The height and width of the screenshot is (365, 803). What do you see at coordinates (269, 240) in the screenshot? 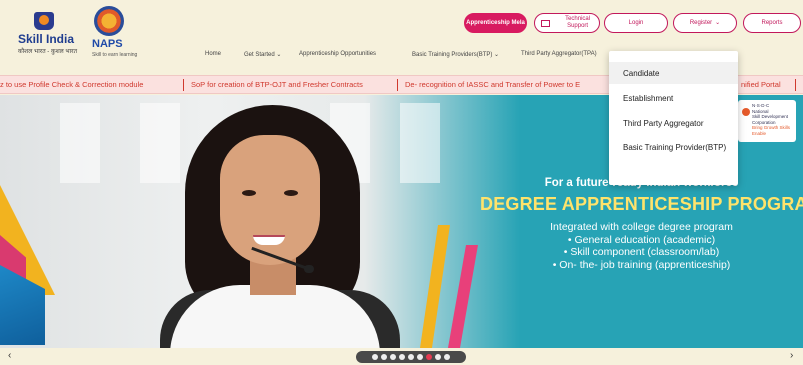
I see `smile-shape` at bounding box center [269, 240].